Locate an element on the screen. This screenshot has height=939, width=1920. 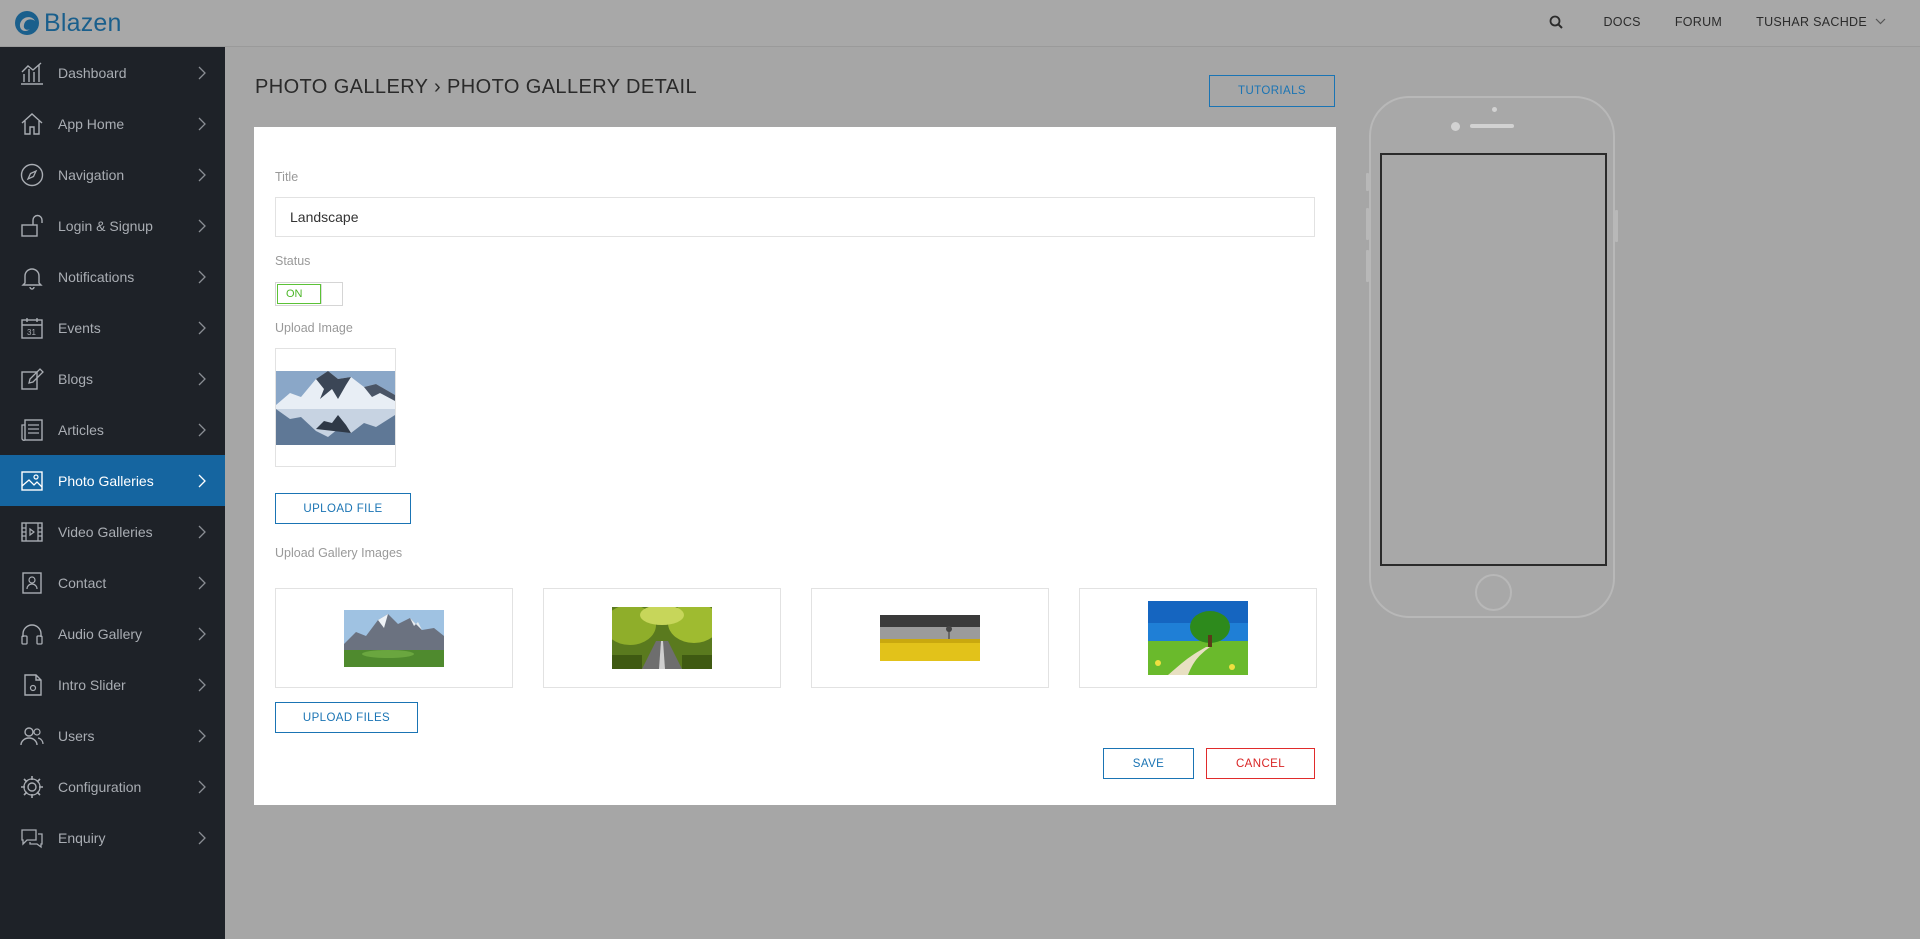
sidebar-item-label: Navigation is located at coordinates (91, 174).